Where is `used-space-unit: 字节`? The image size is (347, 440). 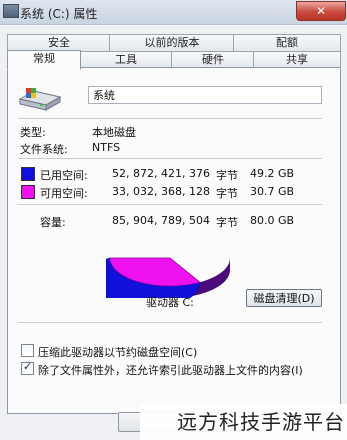 used-space-unit: 字节 is located at coordinates (227, 175).